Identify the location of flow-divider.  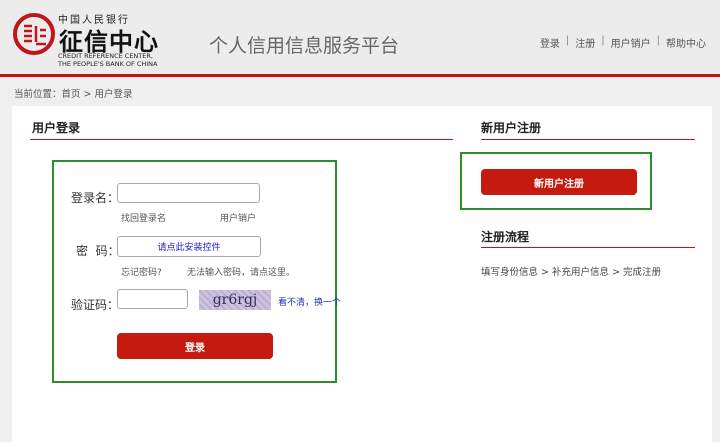
(588, 247).